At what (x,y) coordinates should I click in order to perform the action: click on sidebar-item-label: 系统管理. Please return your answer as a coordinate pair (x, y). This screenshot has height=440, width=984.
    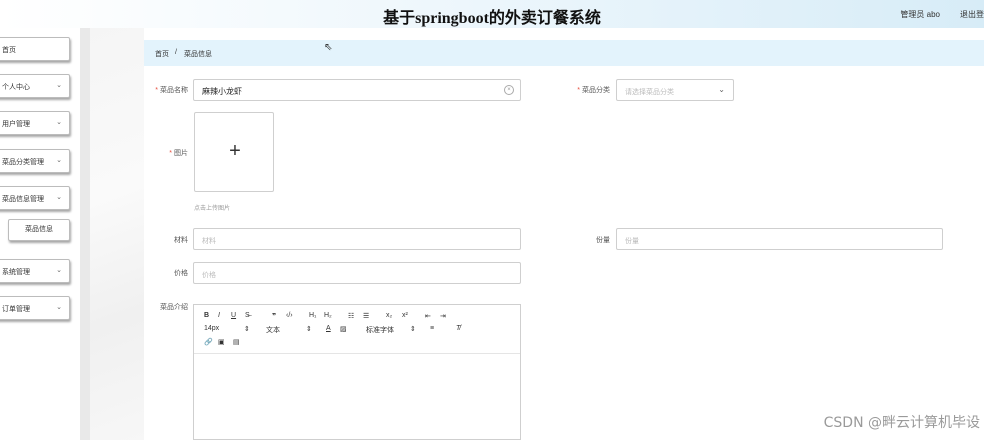
    Looking at the image, I should click on (16, 272).